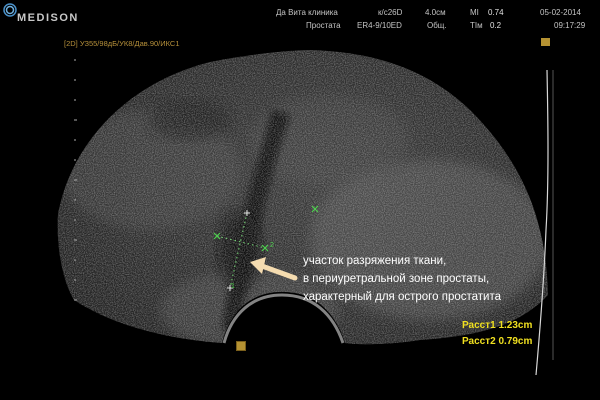 The height and width of the screenshot is (400, 600). I want to click on probe-label: к/с26D, so click(390, 12).